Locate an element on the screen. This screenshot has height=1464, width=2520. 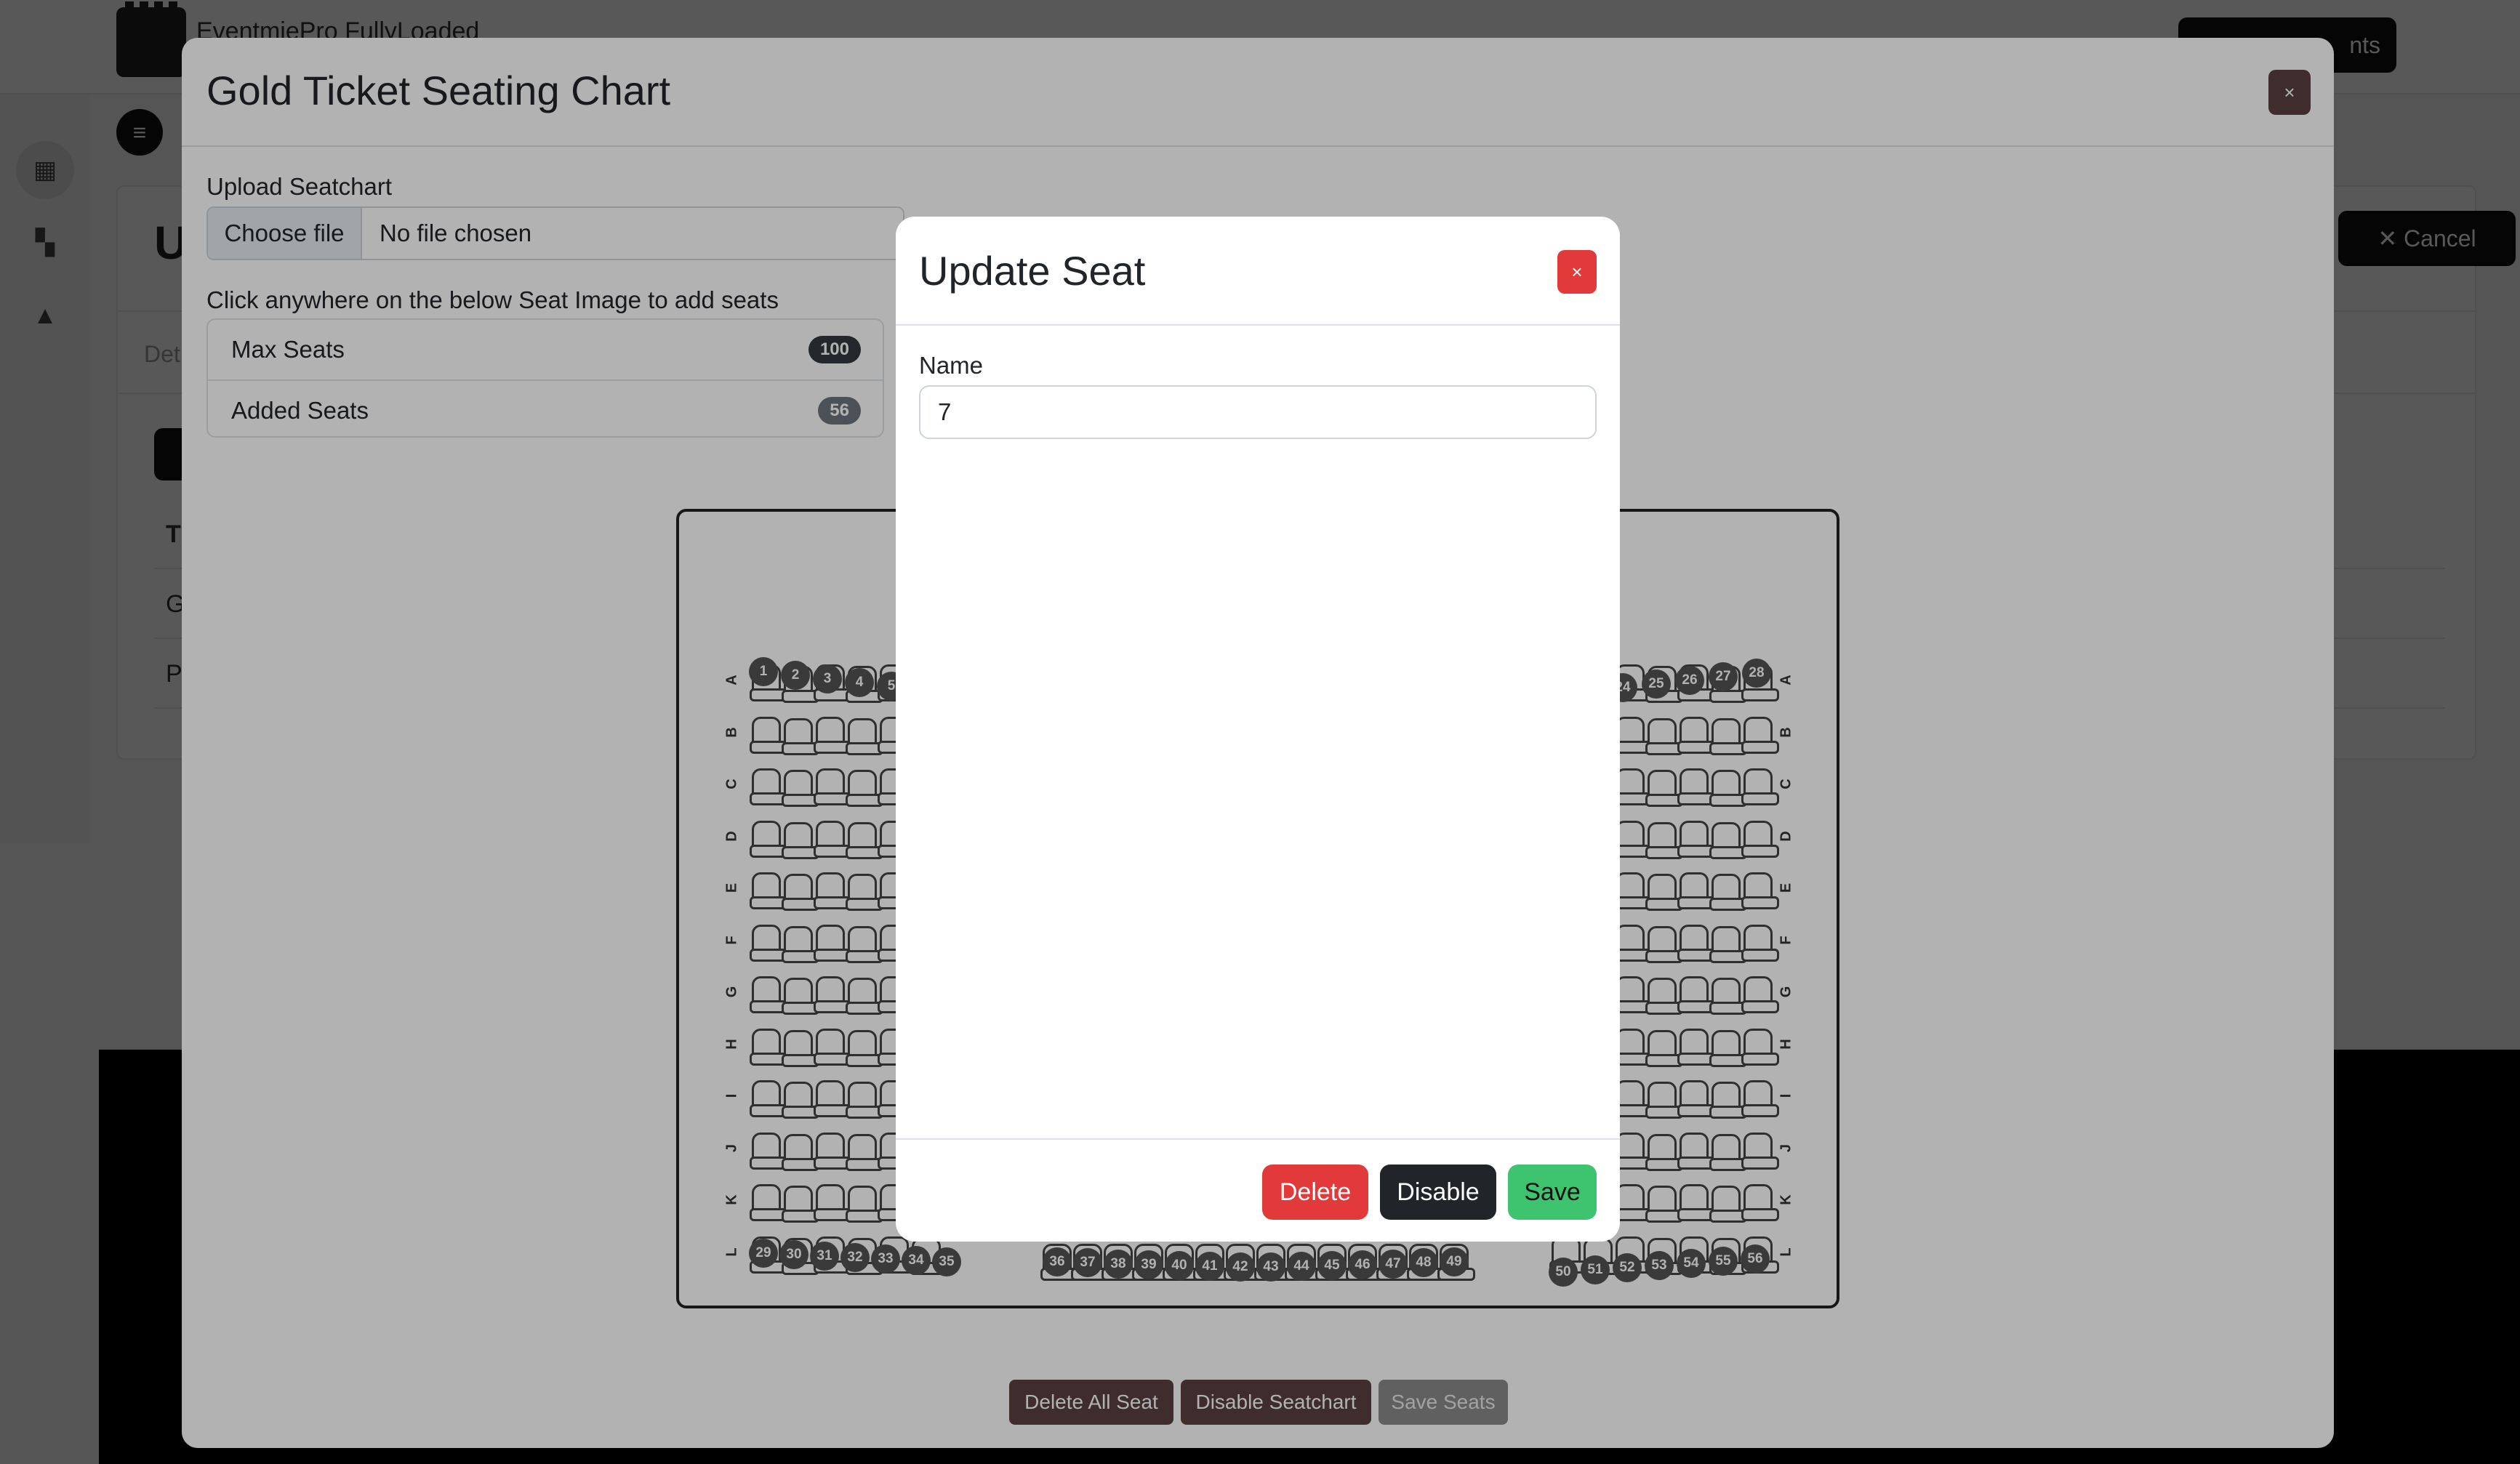
update-seat-title: Update Seat is located at coordinates (1032, 271).